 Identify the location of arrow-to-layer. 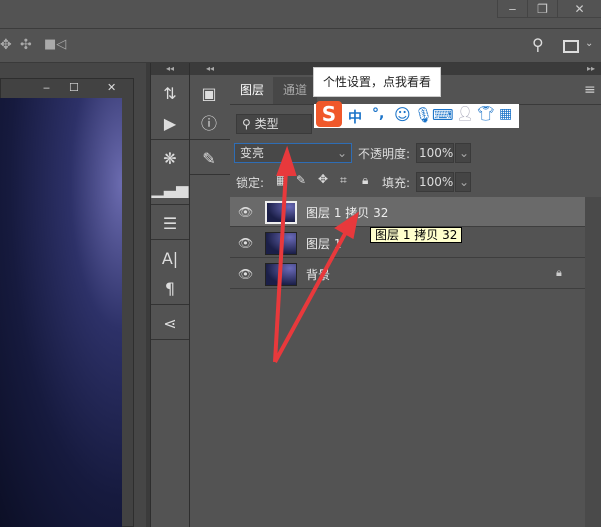
(310, 297).